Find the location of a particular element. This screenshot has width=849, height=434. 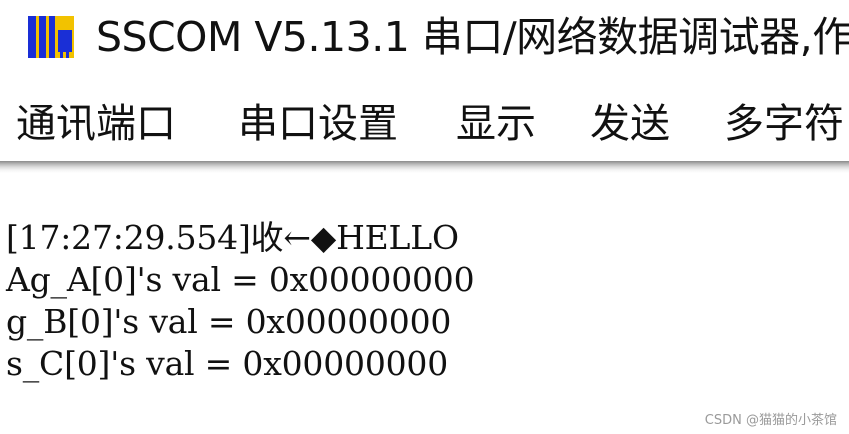

menu-serial-settings: 串口设置 is located at coordinates (318, 124).